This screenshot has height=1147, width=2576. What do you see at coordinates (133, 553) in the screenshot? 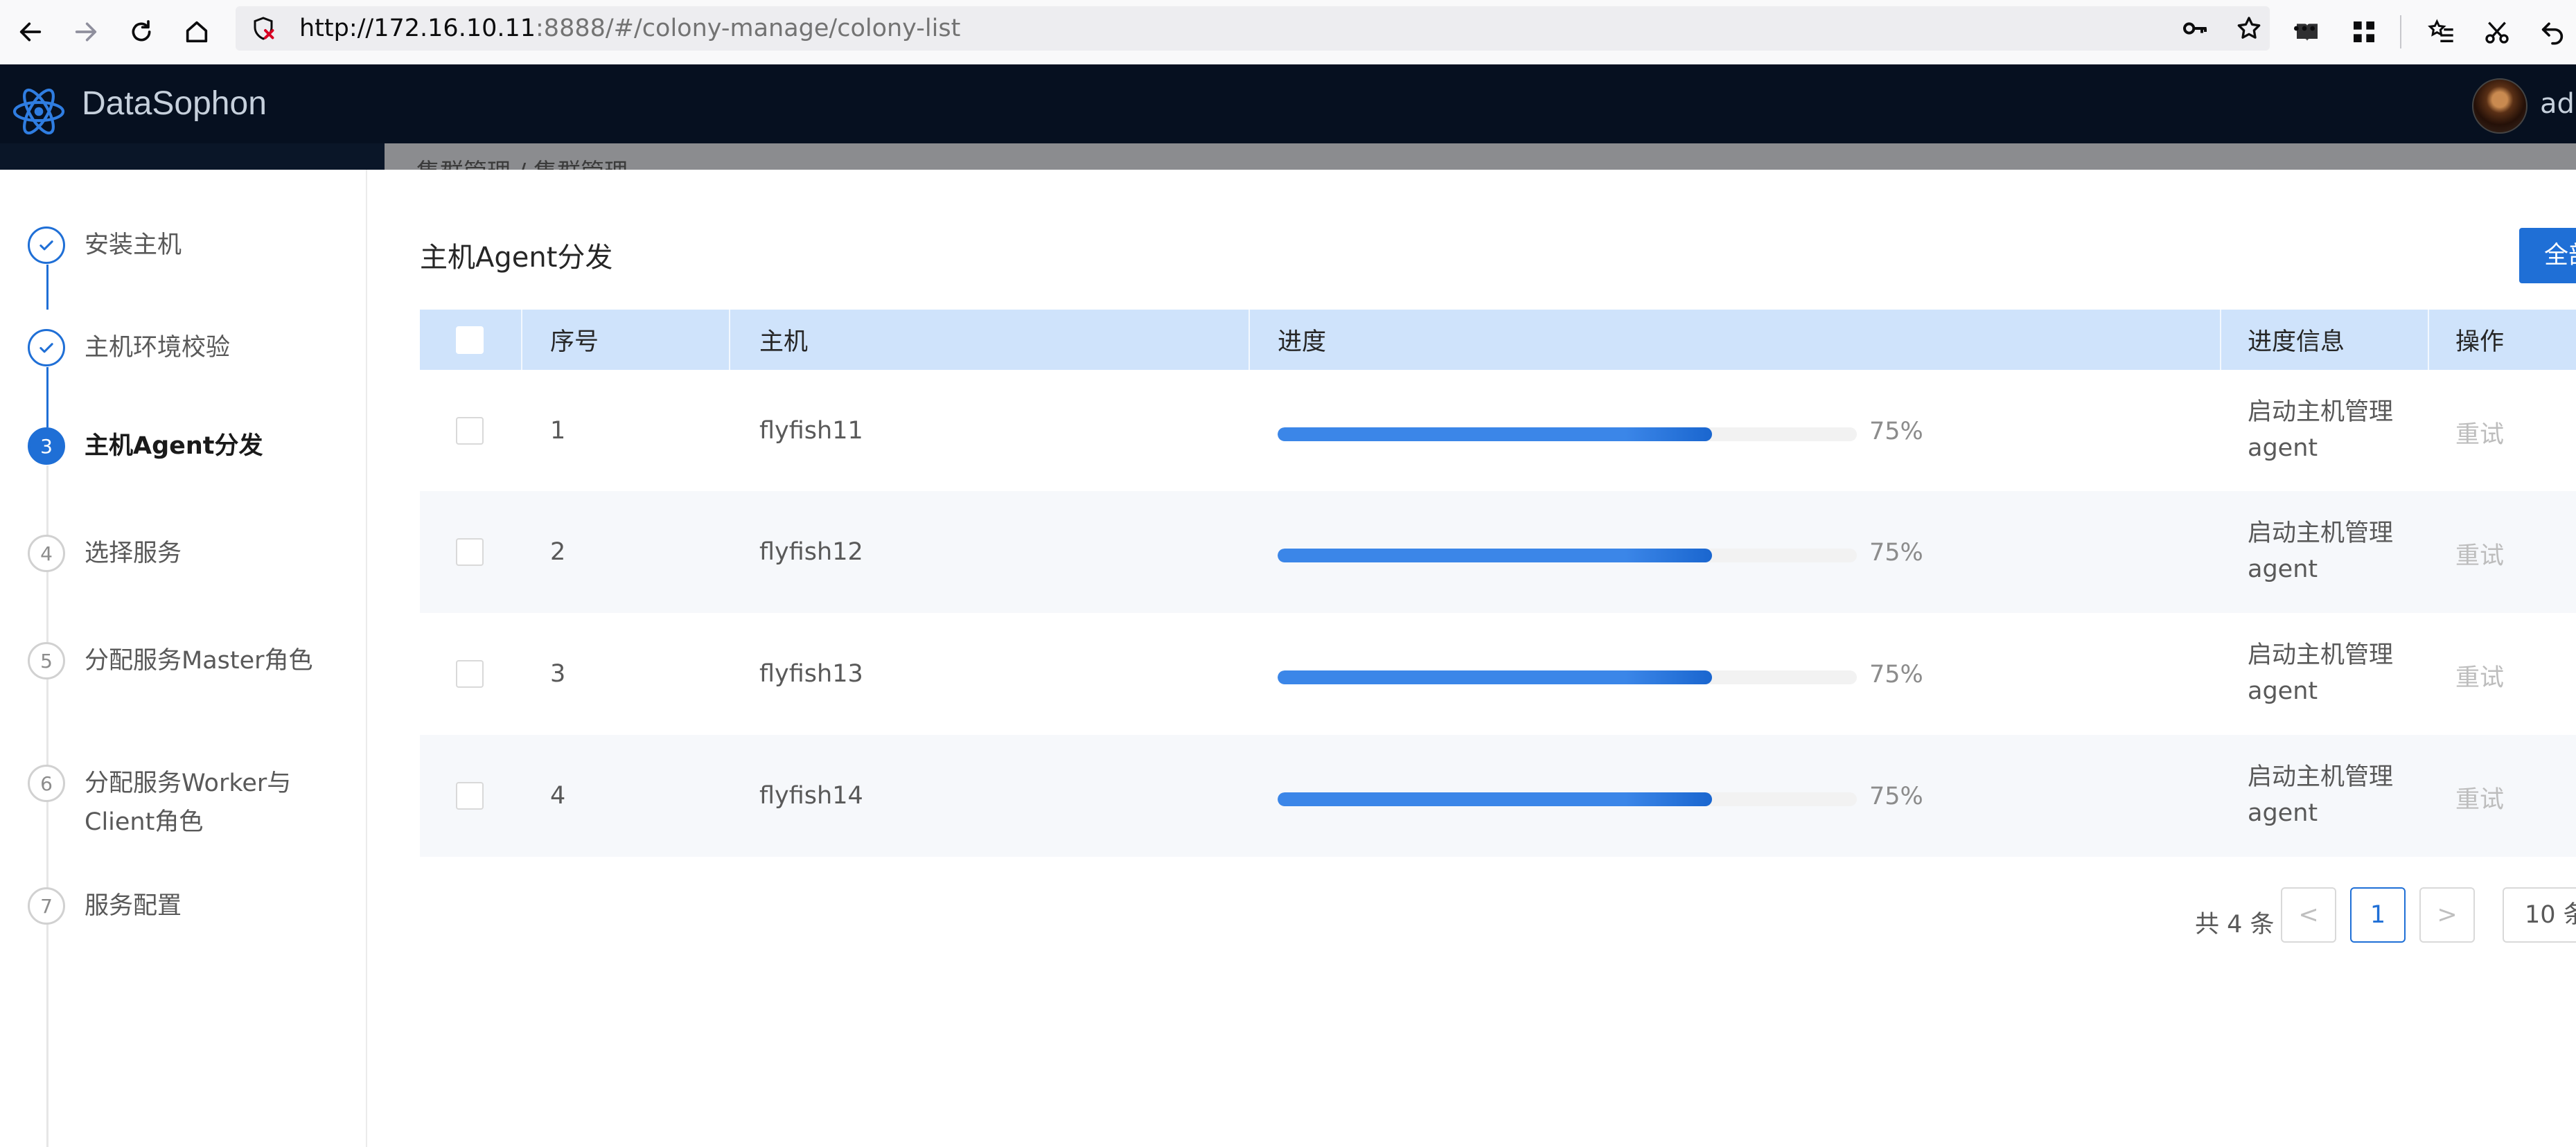
I see `step-4-label: 选择服务` at bounding box center [133, 553].